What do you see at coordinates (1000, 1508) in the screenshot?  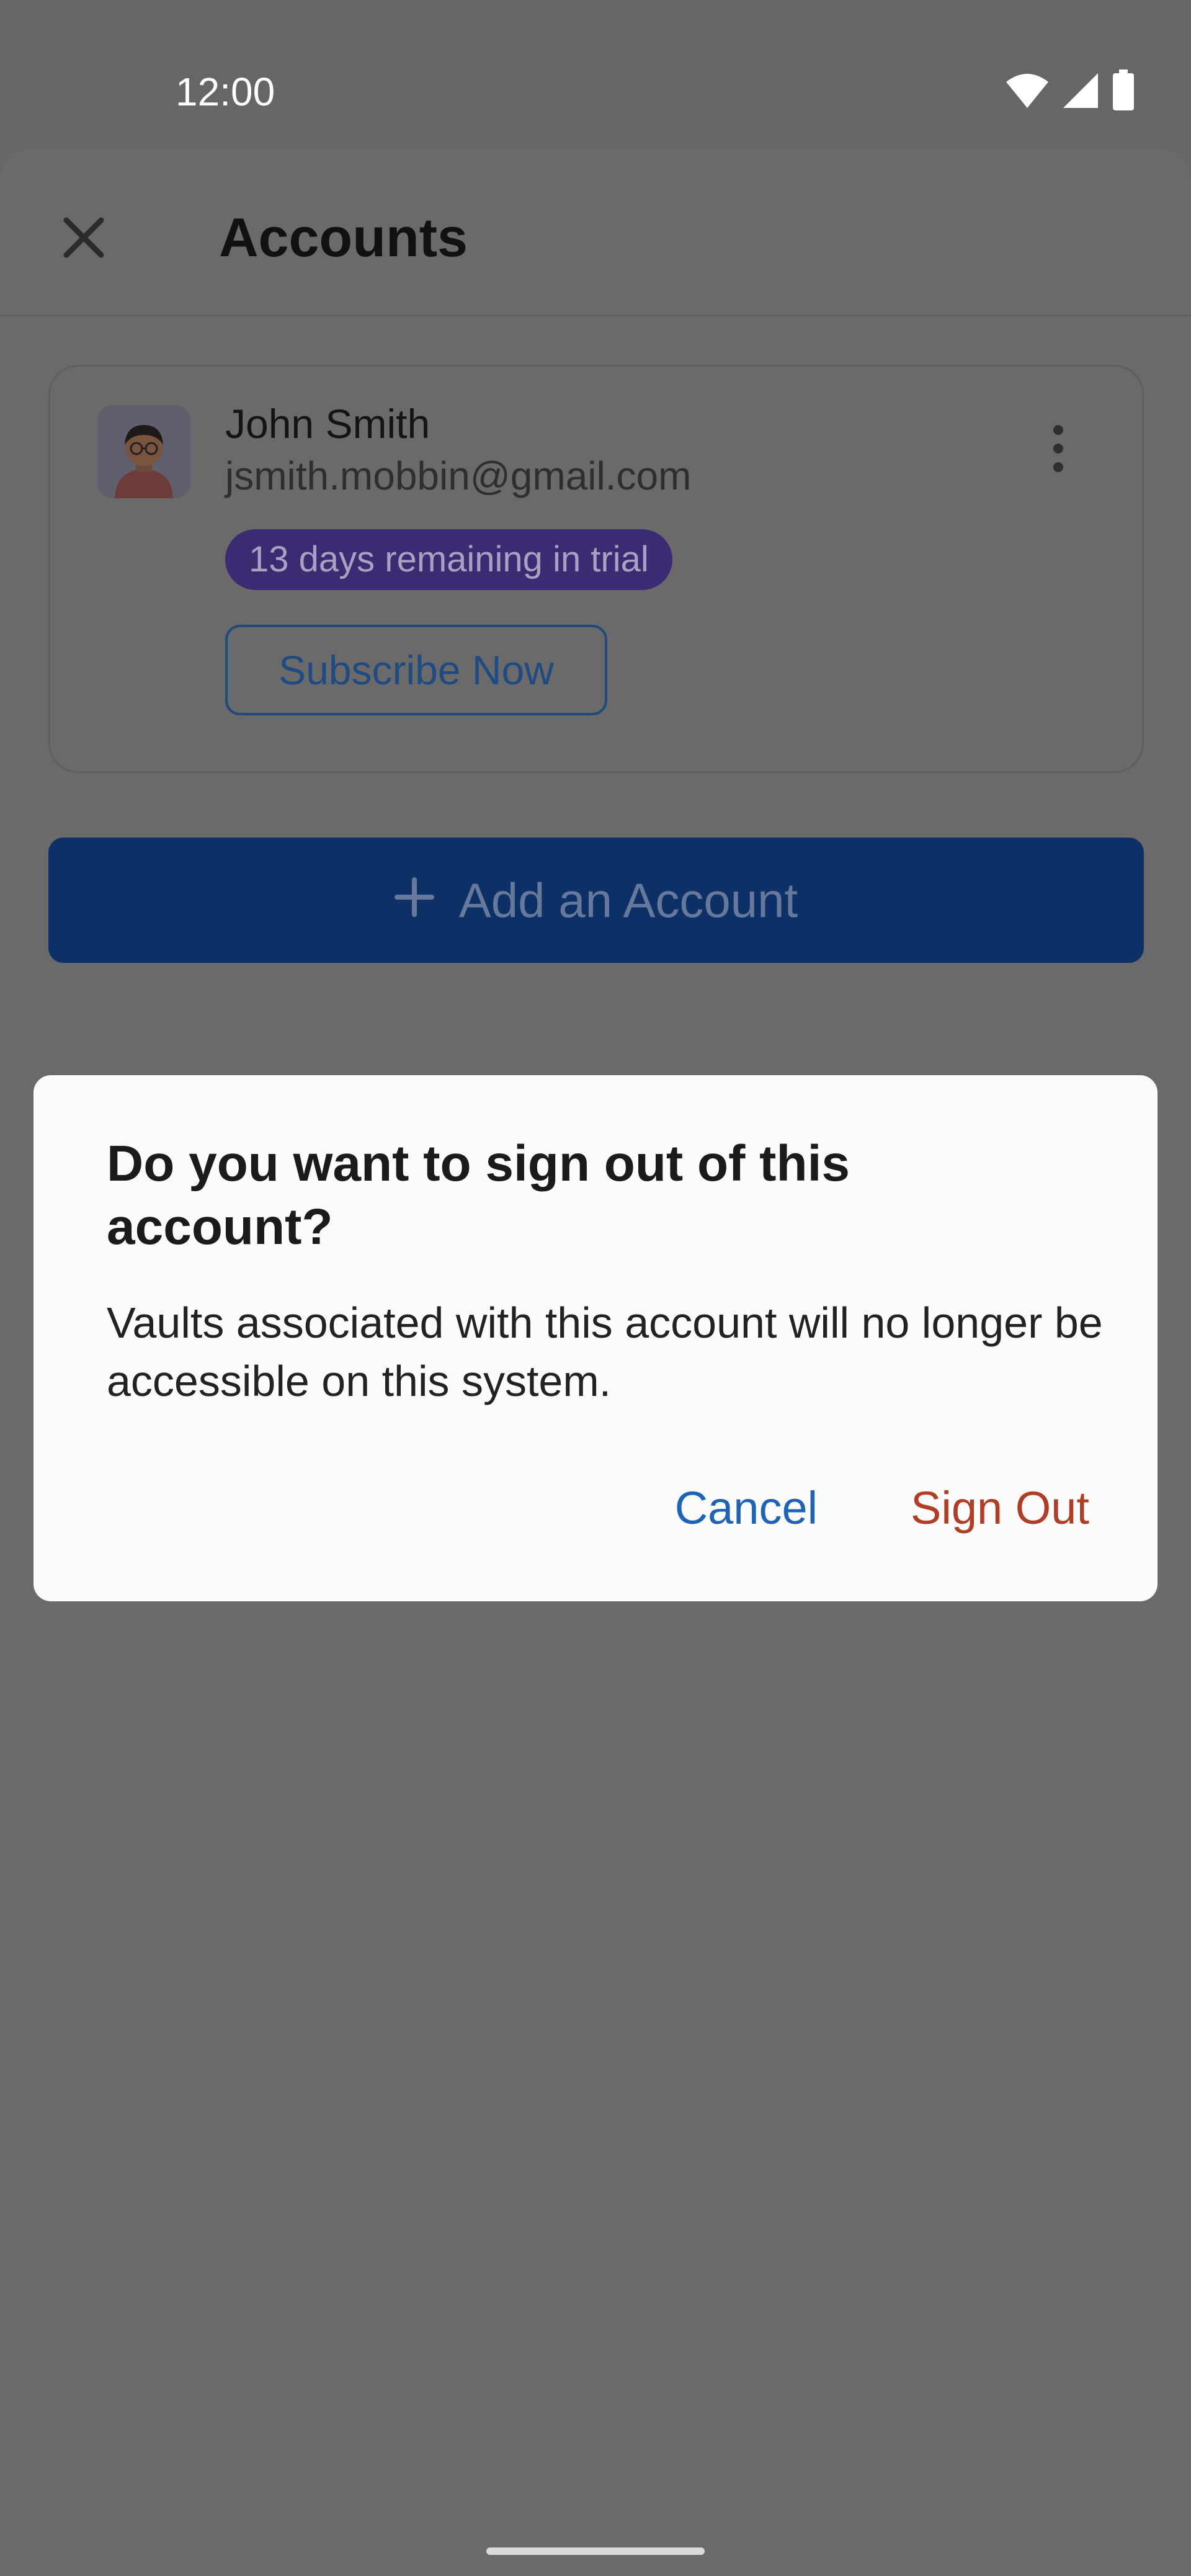 I see `sign-out-button: Sign Out` at bounding box center [1000, 1508].